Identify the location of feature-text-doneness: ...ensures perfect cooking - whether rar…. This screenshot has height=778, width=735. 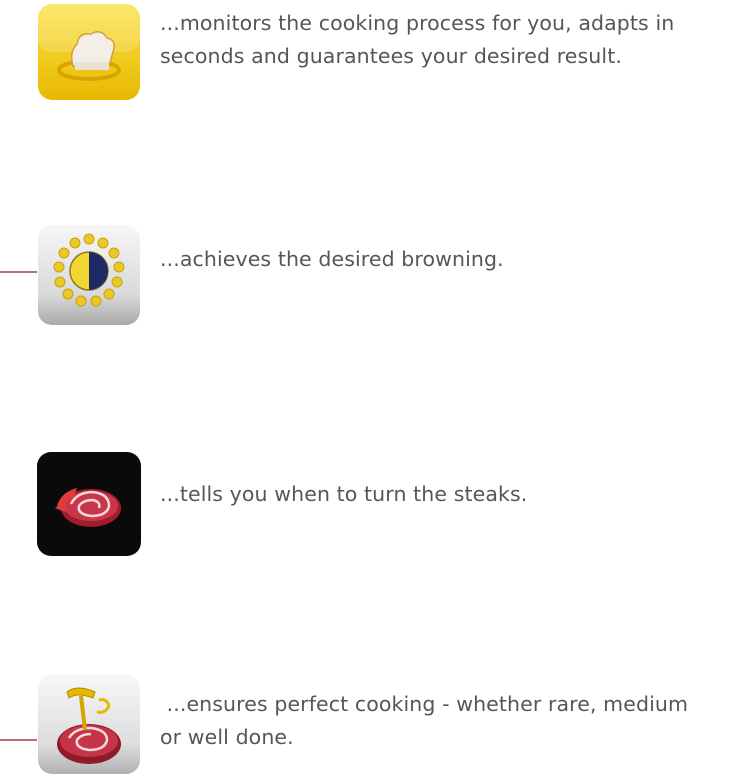
(427, 720).